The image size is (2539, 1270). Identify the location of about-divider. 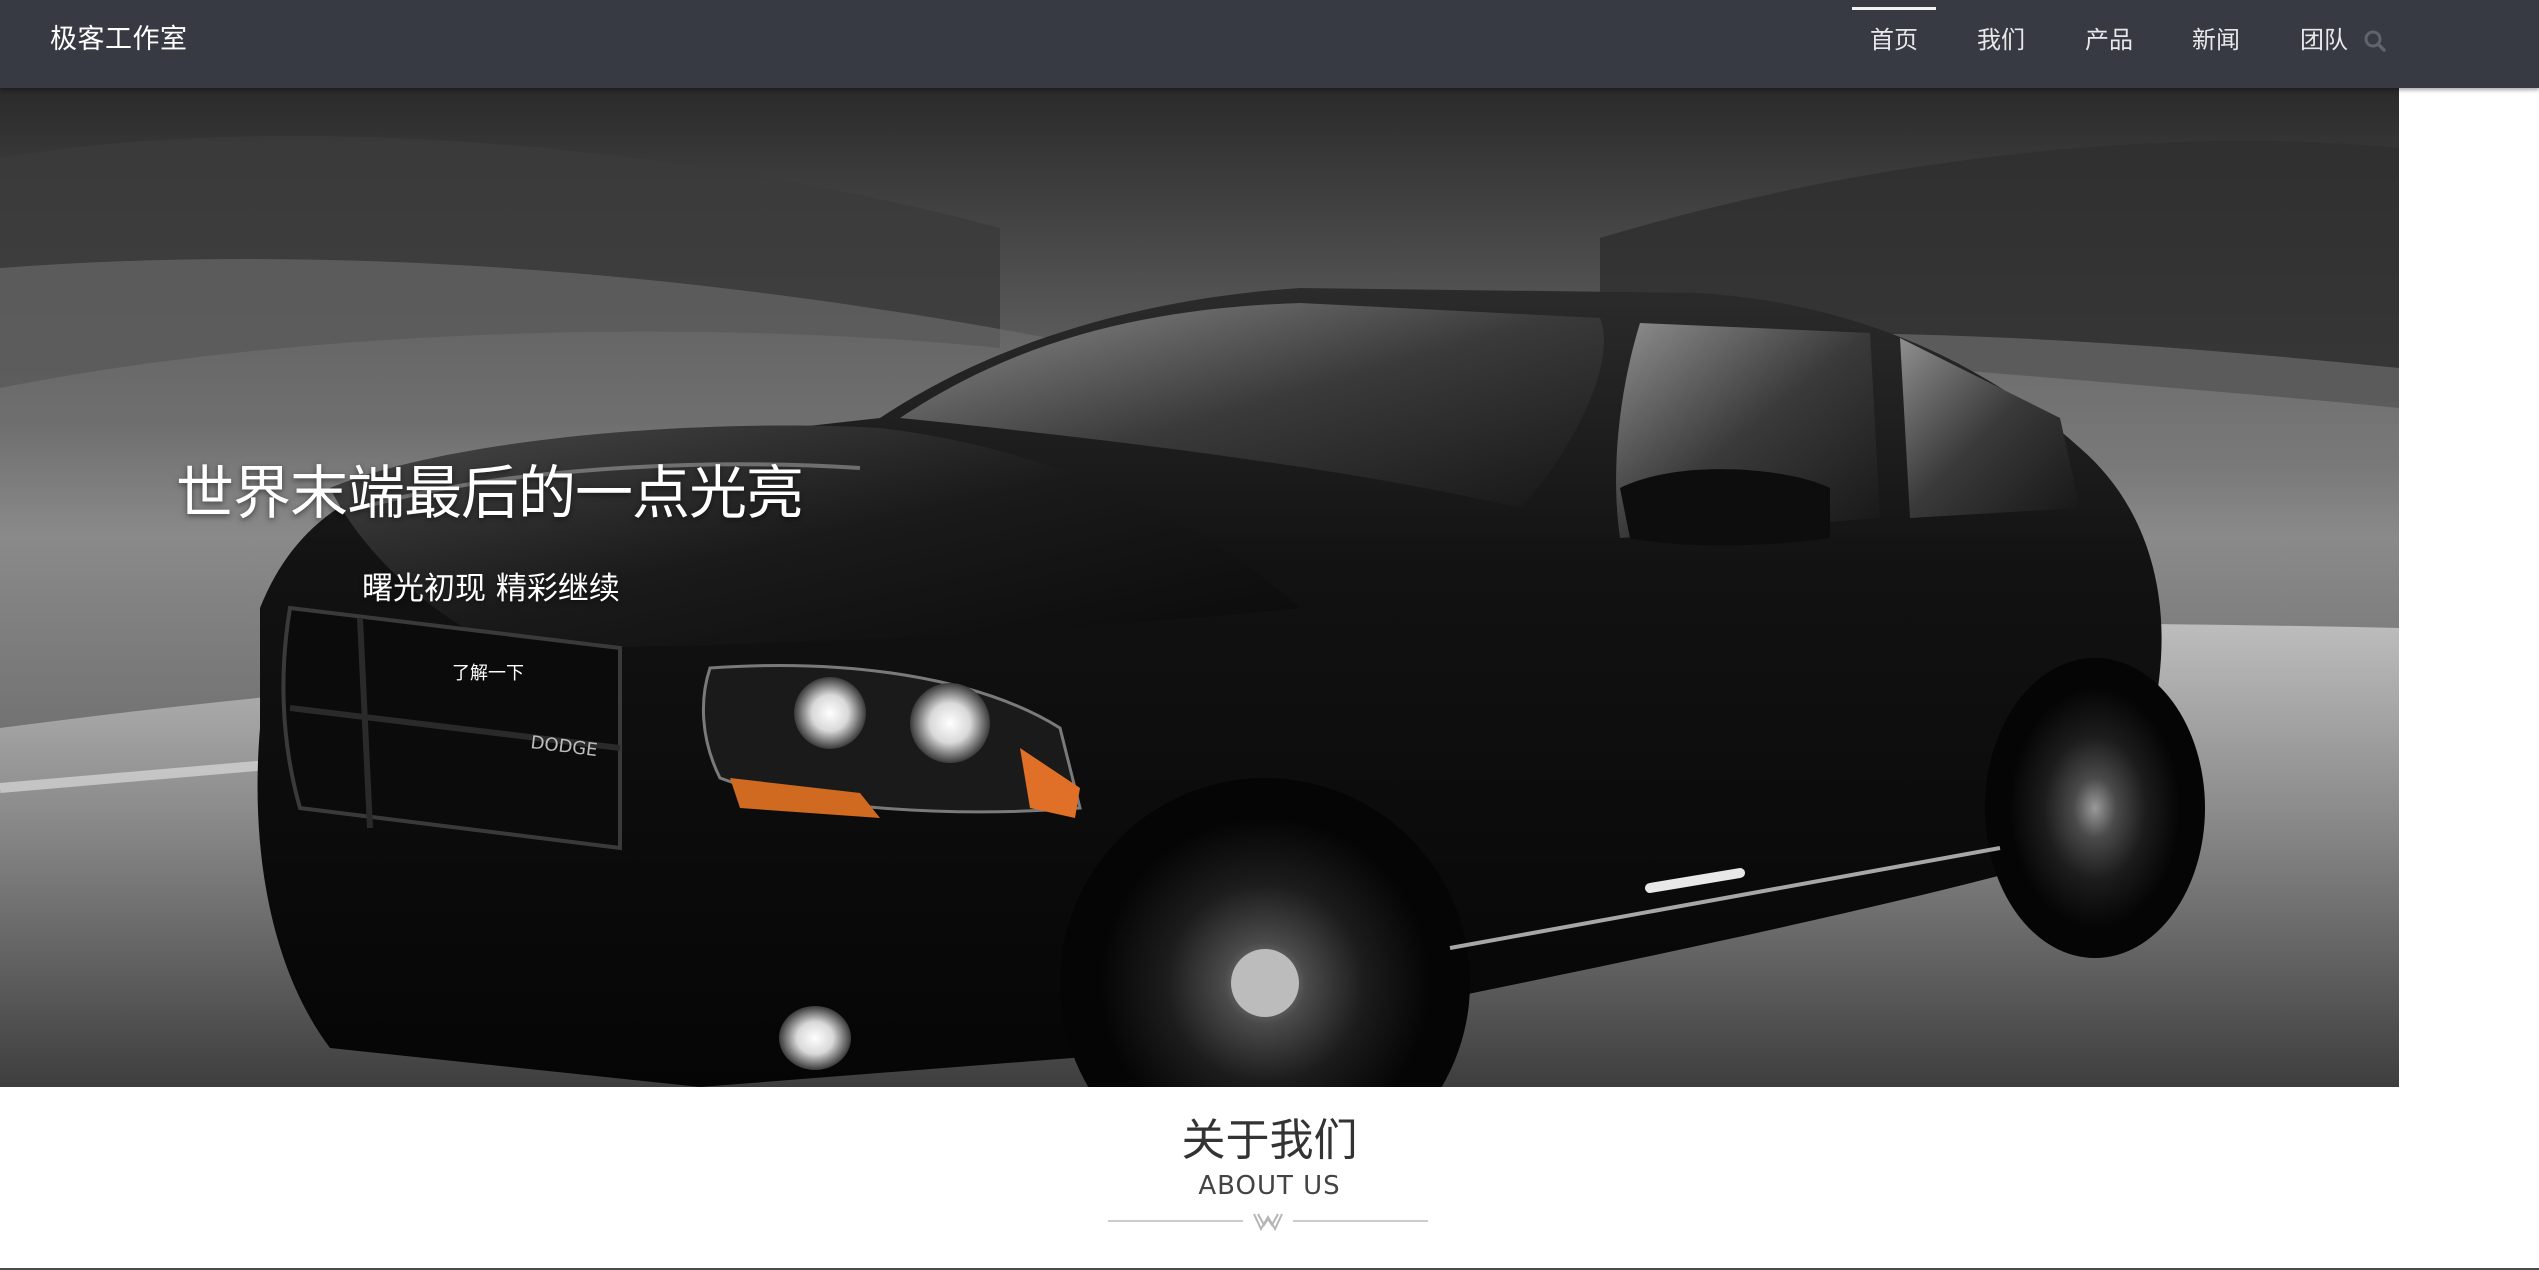
(1268, 1222).